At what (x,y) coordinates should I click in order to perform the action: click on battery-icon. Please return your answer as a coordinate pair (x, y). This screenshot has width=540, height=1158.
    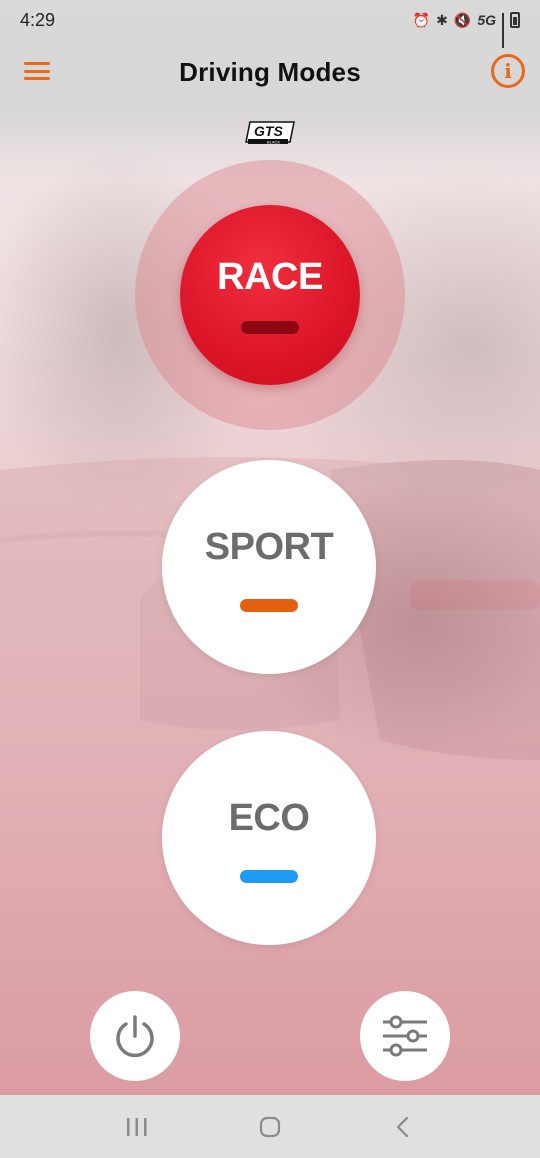
    Looking at the image, I should click on (515, 20).